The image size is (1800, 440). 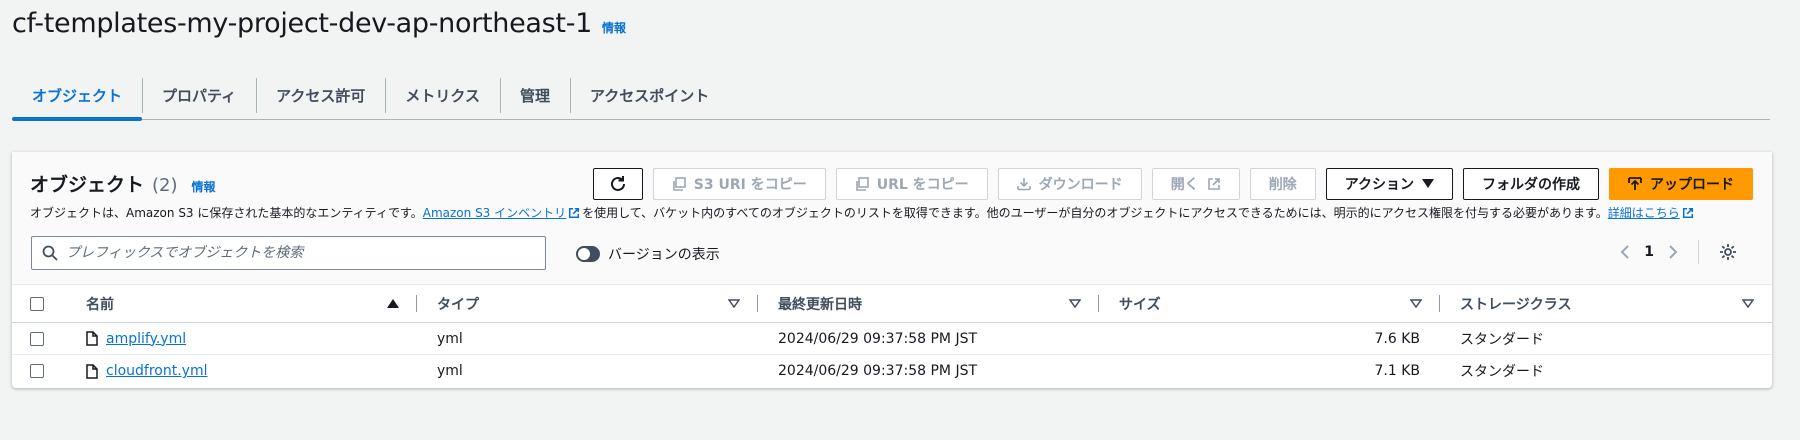 What do you see at coordinates (750, 185) in the screenshot?
I see `copy-s3-uri-label: S3 URI をコピー` at bounding box center [750, 185].